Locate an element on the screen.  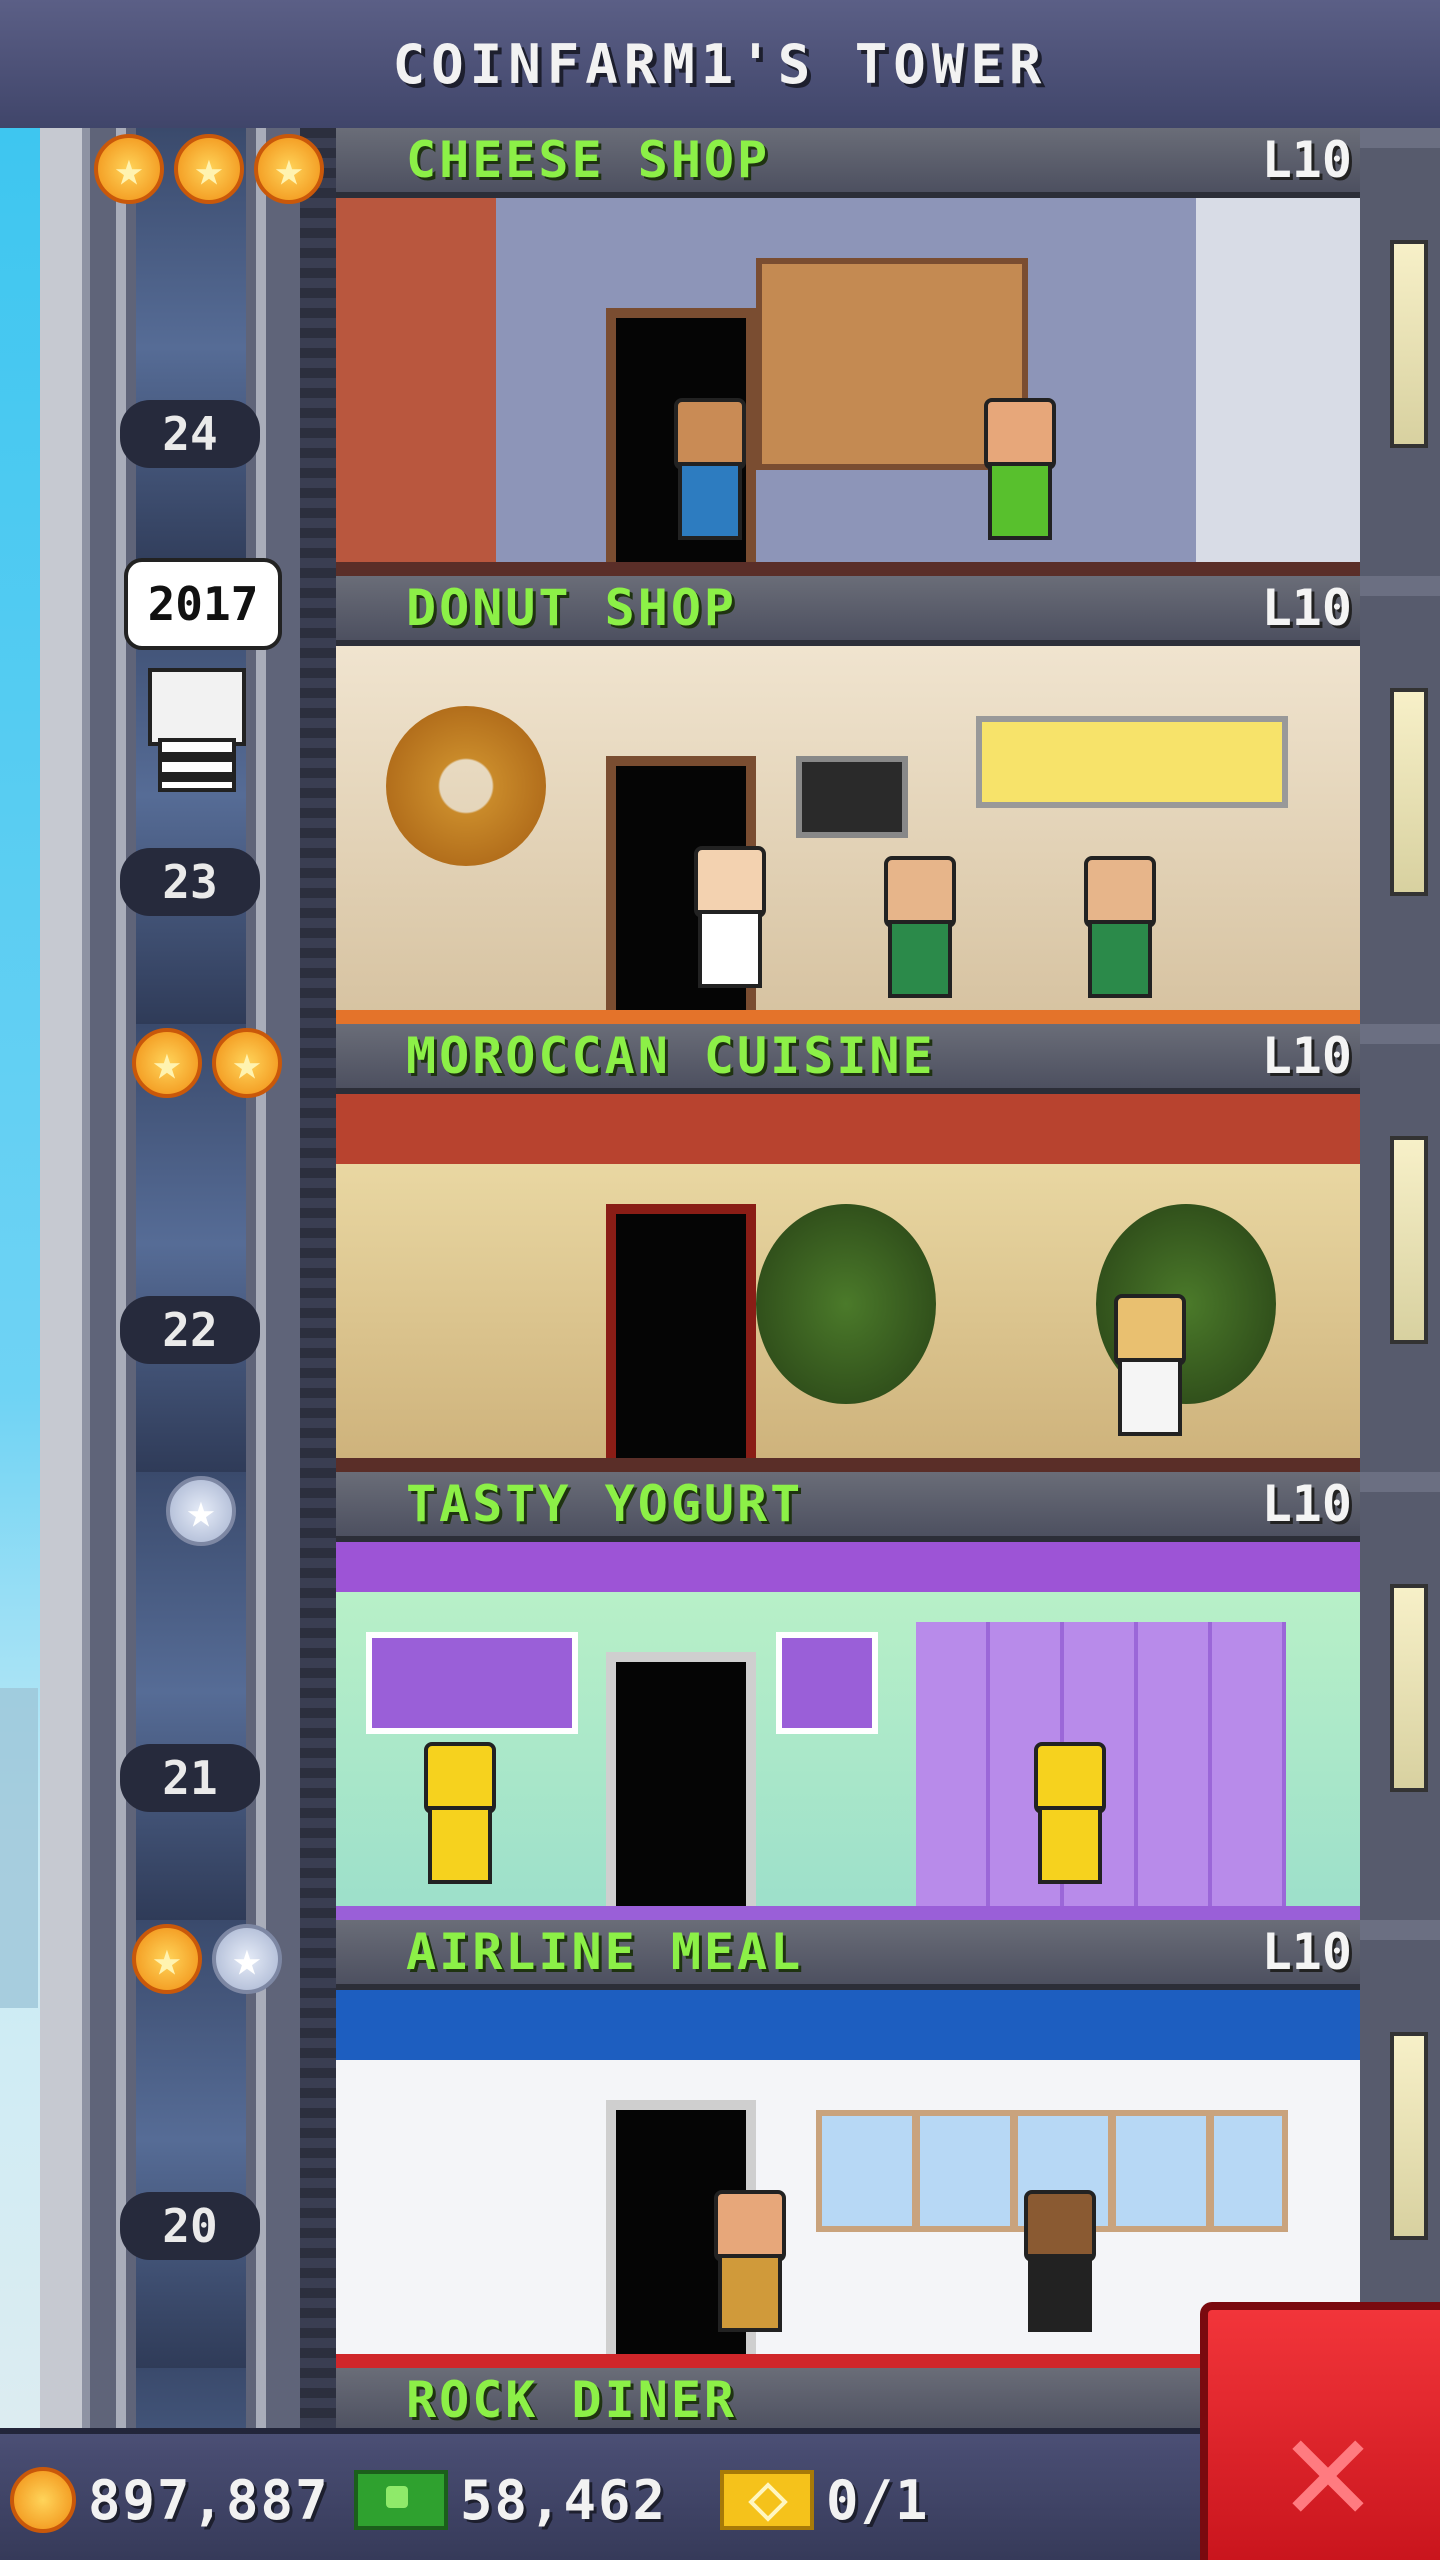
star-rating-yogurt: ★ is located at coordinates (201, 1511).